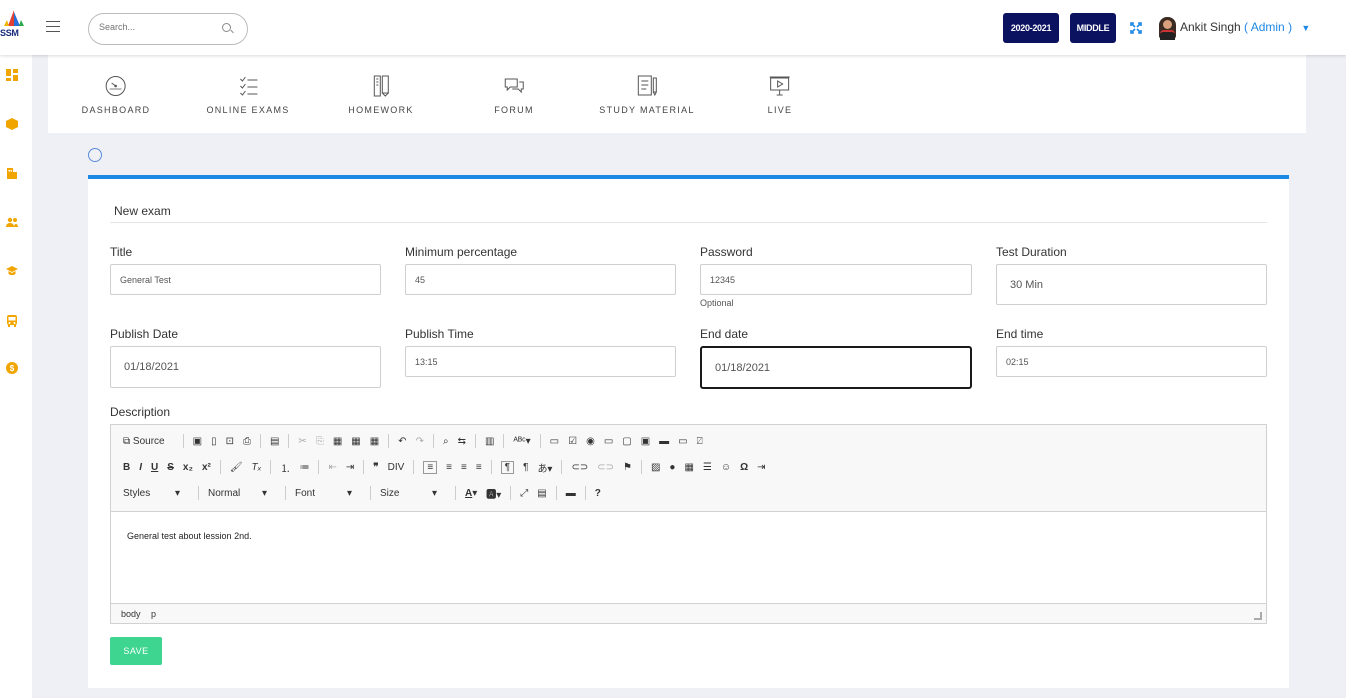 The image size is (1346, 698). I want to click on nav-homework: HOMEWORK, so click(380, 95).